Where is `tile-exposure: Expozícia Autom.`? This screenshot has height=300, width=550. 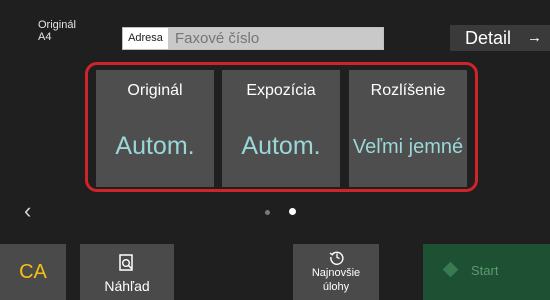
tile-exposure: Expozícia Autom. is located at coordinates (281, 128).